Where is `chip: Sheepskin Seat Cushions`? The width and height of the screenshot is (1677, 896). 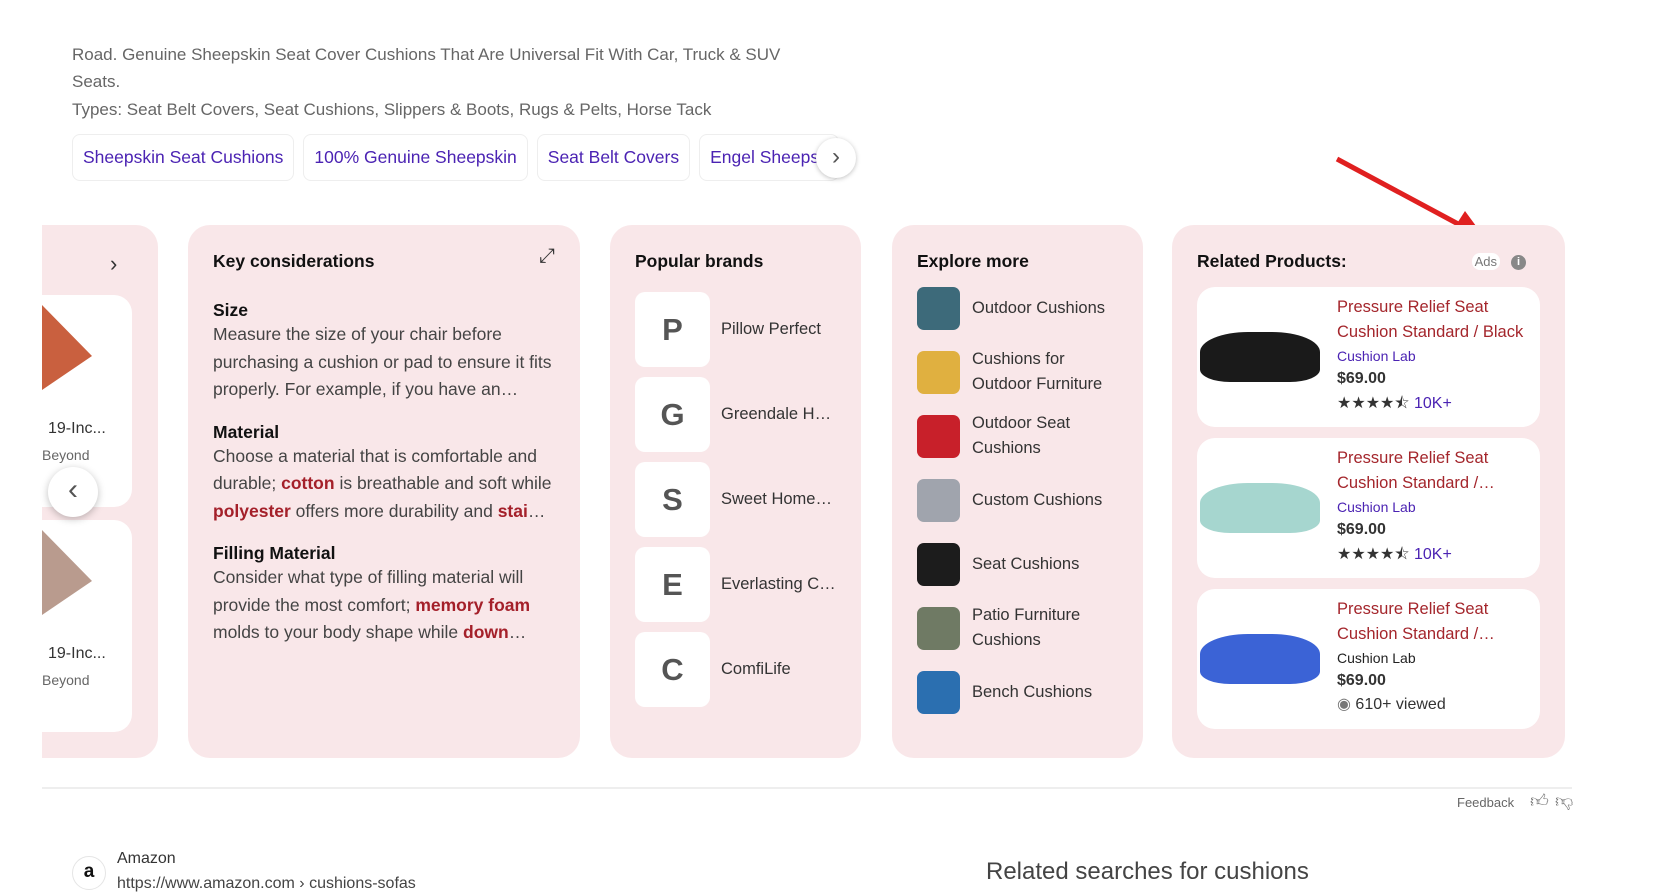
chip: Sheepskin Seat Cushions is located at coordinates (183, 157).